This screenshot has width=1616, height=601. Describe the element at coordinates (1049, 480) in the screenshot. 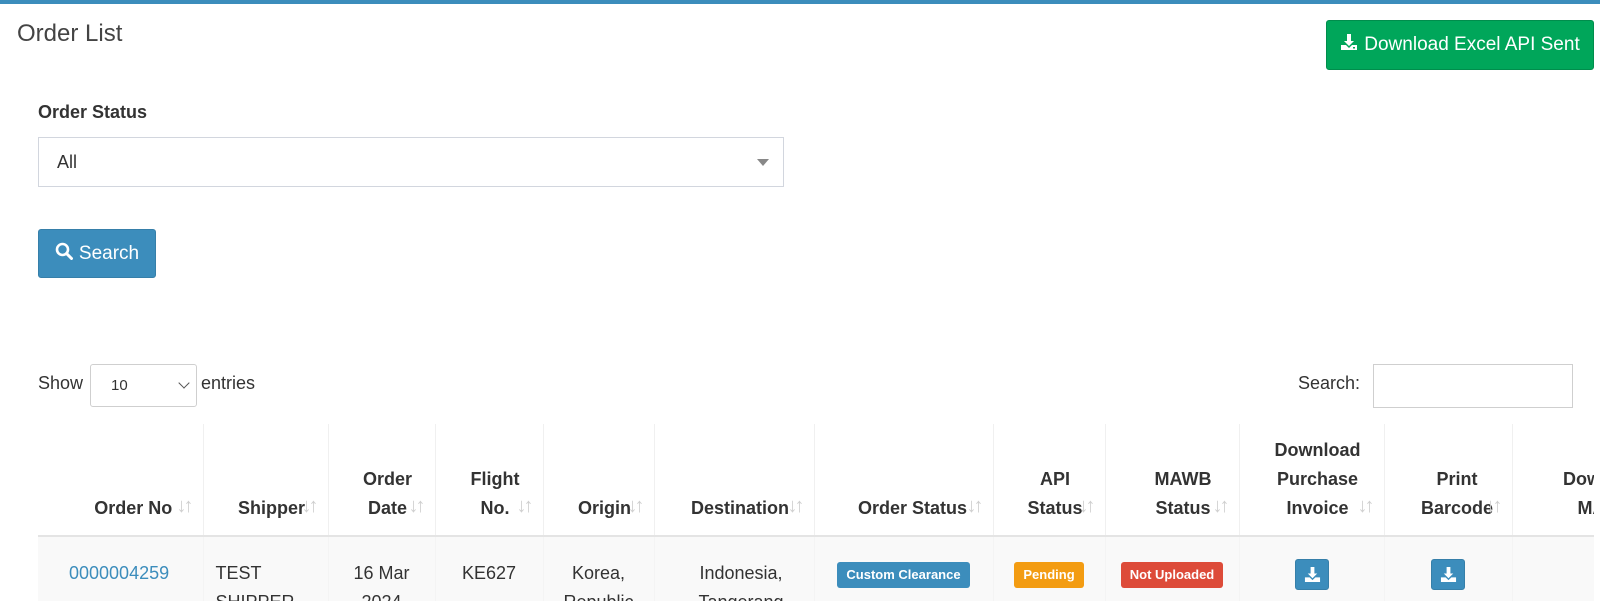

I see `column-header-api-status: API Status ↓↑` at that location.